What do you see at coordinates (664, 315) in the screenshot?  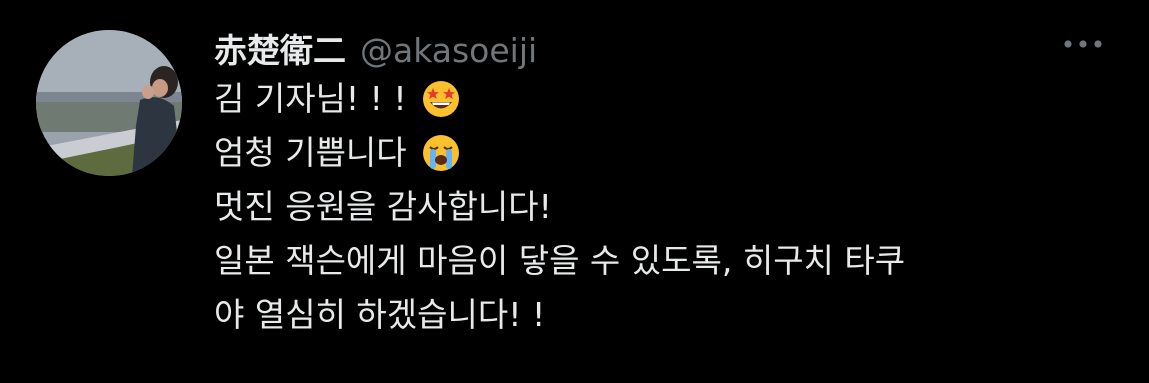 I see `tweet-line: 야 열심히 하겠습니다! !` at bounding box center [664, 315].